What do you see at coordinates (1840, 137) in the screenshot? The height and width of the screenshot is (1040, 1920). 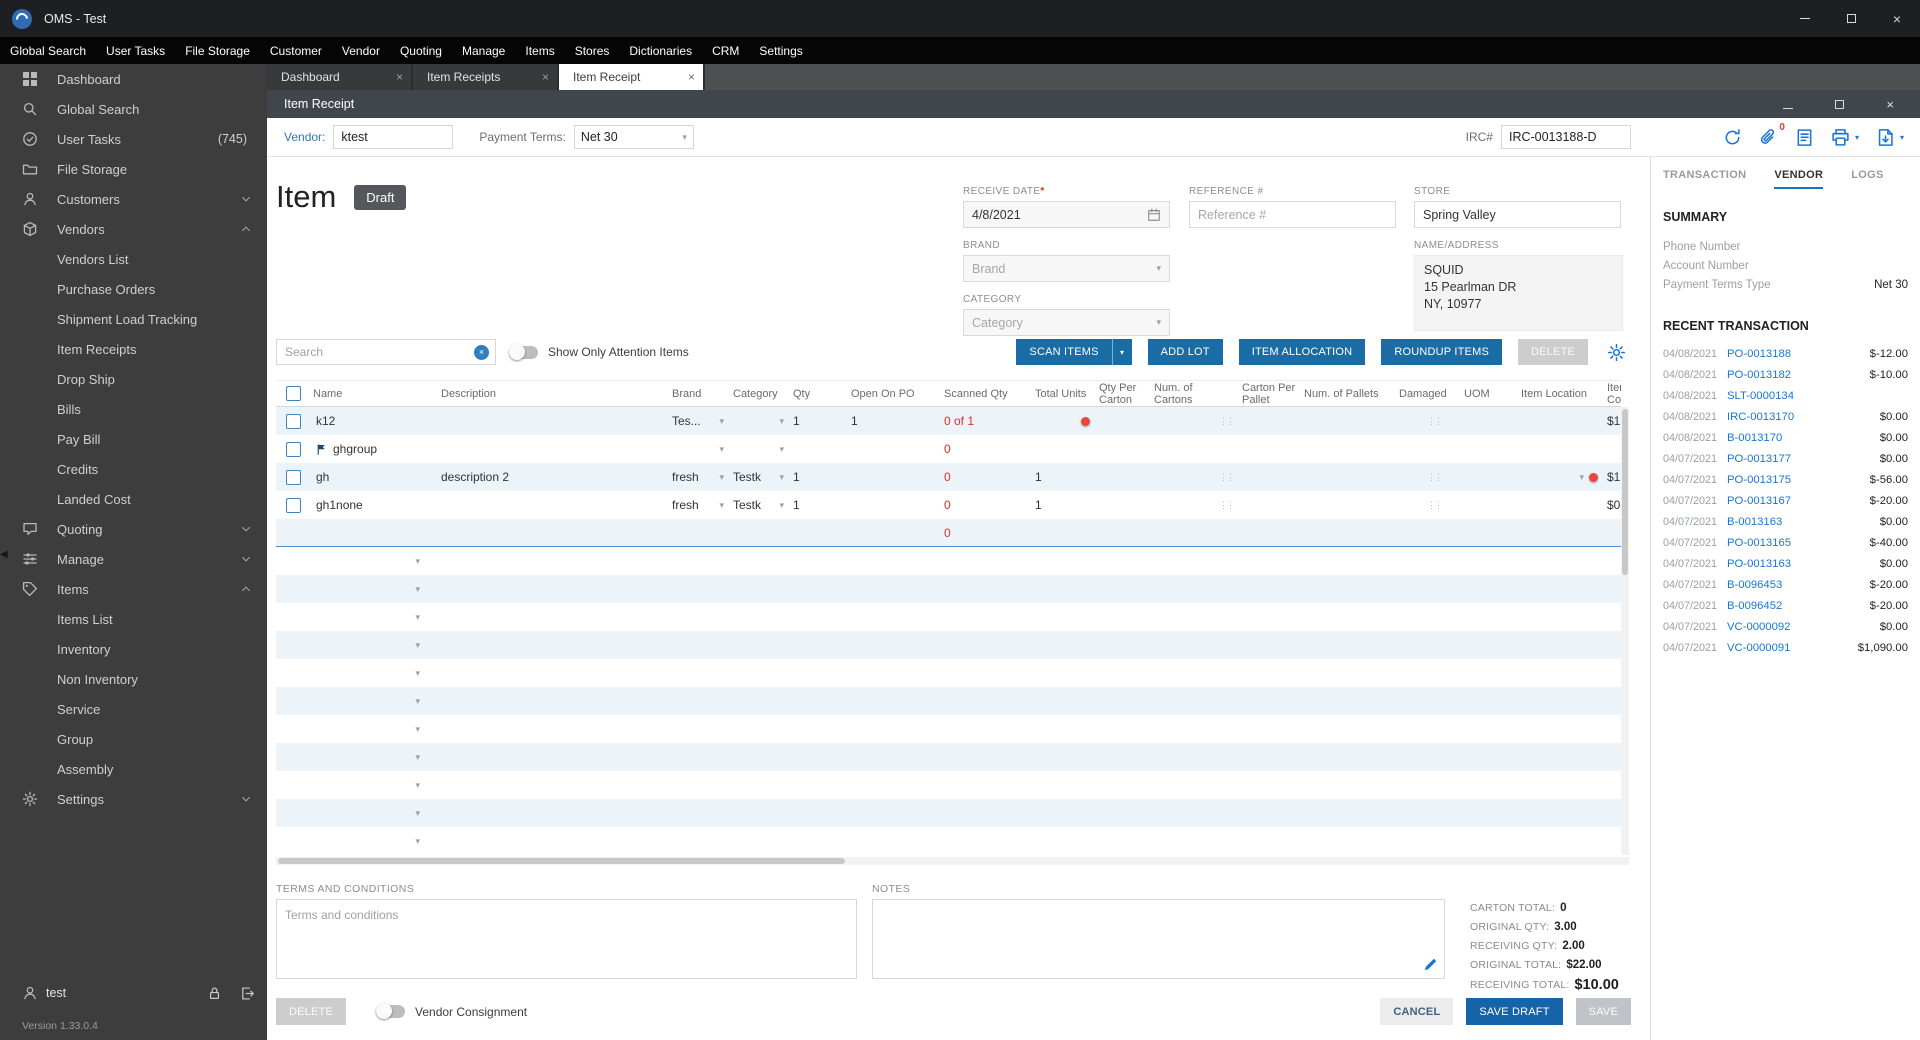 I see `toolbar-print-icon` at bounding box center [1840, 137].